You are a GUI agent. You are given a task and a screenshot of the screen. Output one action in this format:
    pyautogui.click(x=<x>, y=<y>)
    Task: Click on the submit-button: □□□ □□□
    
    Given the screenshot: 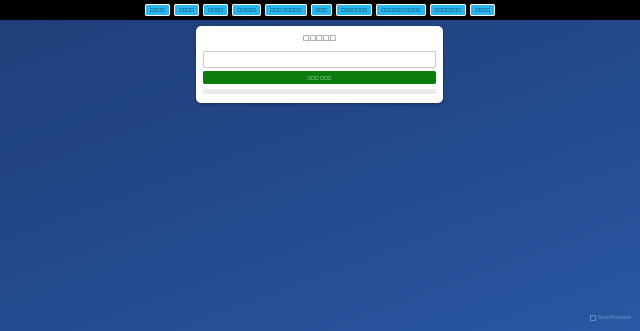 What is the action you would take?
    pyautogui.click(x=319, y=77)
    